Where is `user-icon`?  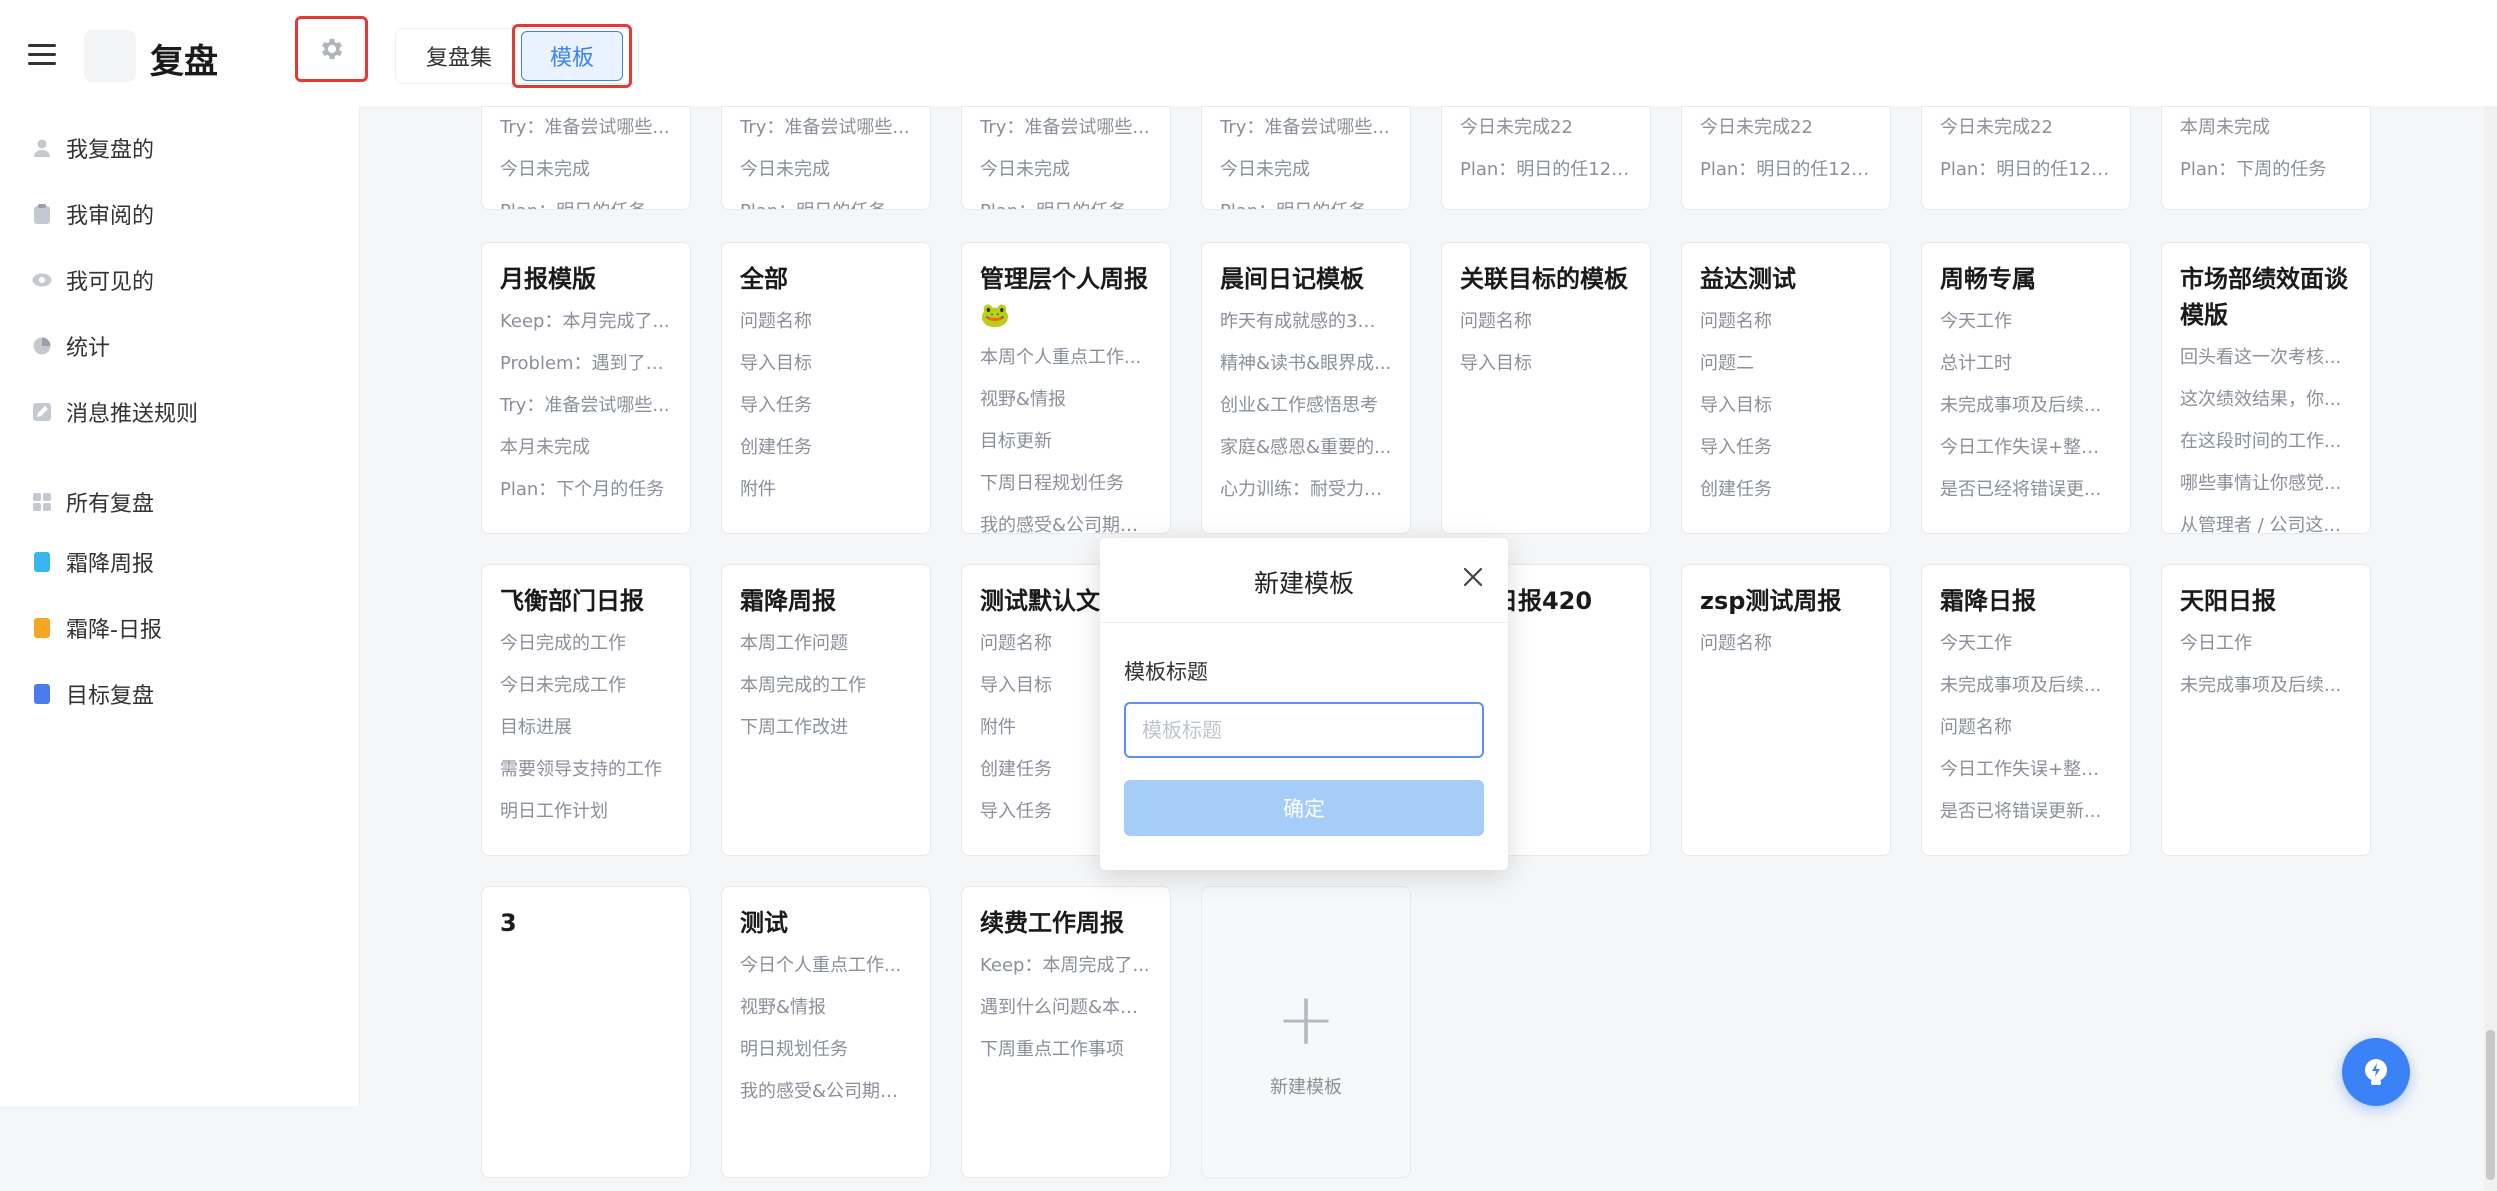
user-icon is located at coordinates (42, 148).